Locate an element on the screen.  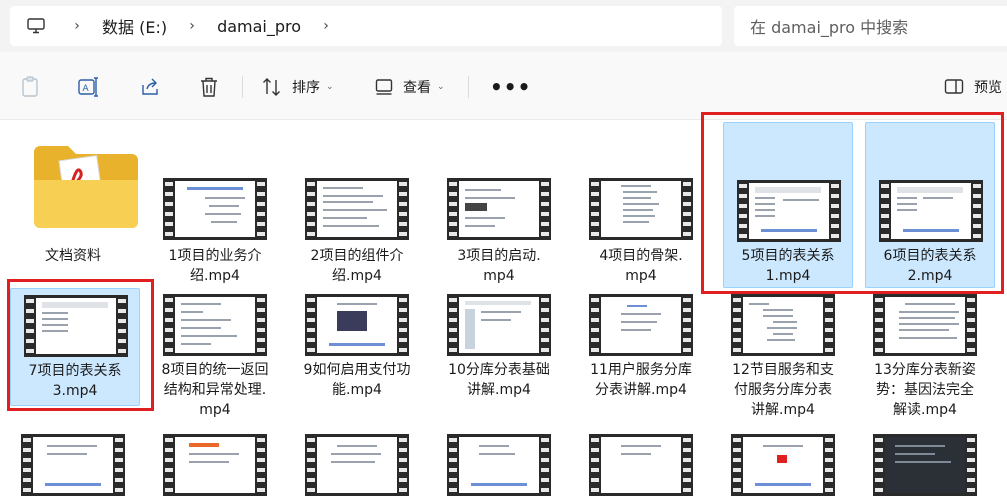
command-bar: A 排序 ⌄ 查看 ⌄ ••• 预览 is located at coordinates (503, 86).